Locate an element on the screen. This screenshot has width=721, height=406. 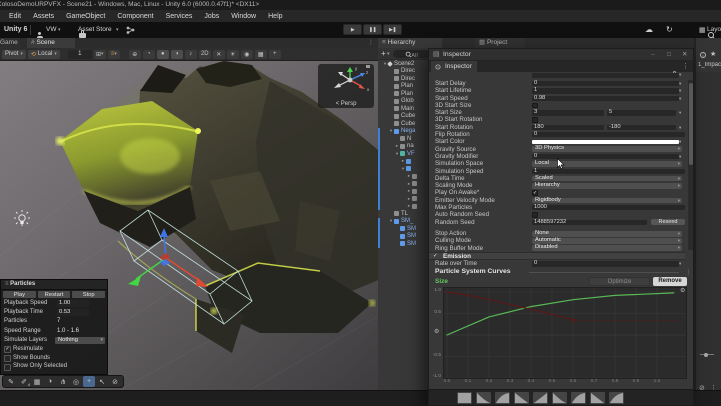
module-header-emission: ✓ Emission is located at coordinates (557, 256).